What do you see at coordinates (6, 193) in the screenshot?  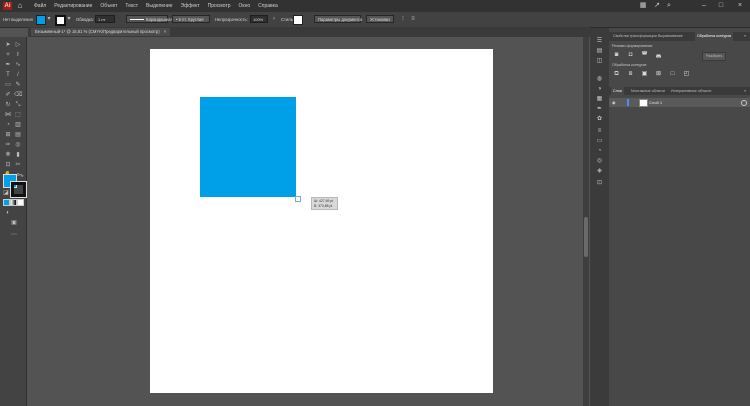 I see `default-colors-icon: ◪` at bounding box center [6, 193].